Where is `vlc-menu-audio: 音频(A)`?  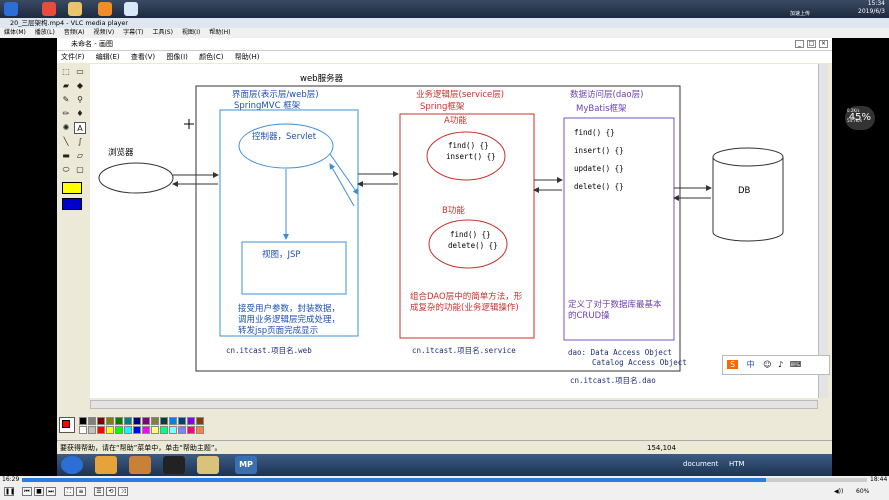
vlc-menu-audio: 音频(A) is located at coordinates (74, 32).